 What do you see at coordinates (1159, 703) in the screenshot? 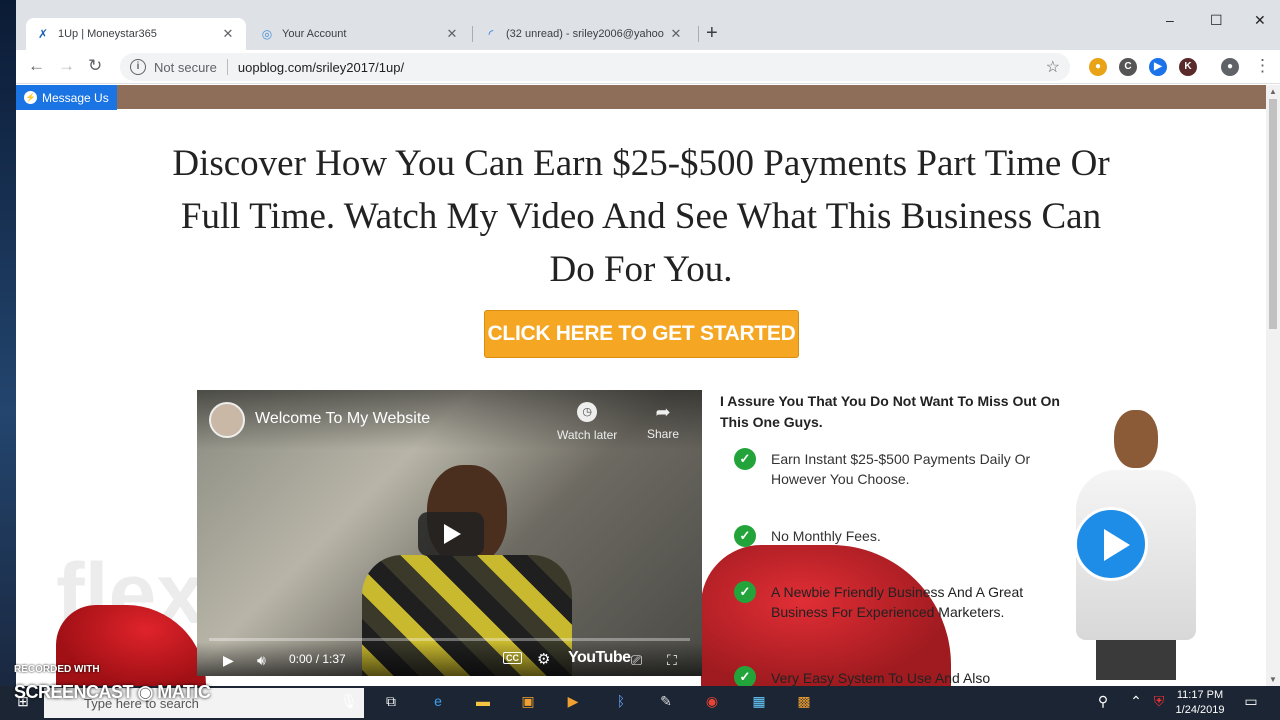
I see `antivirus-shield-icon: ⛨` at bounding box center [1159, 703].